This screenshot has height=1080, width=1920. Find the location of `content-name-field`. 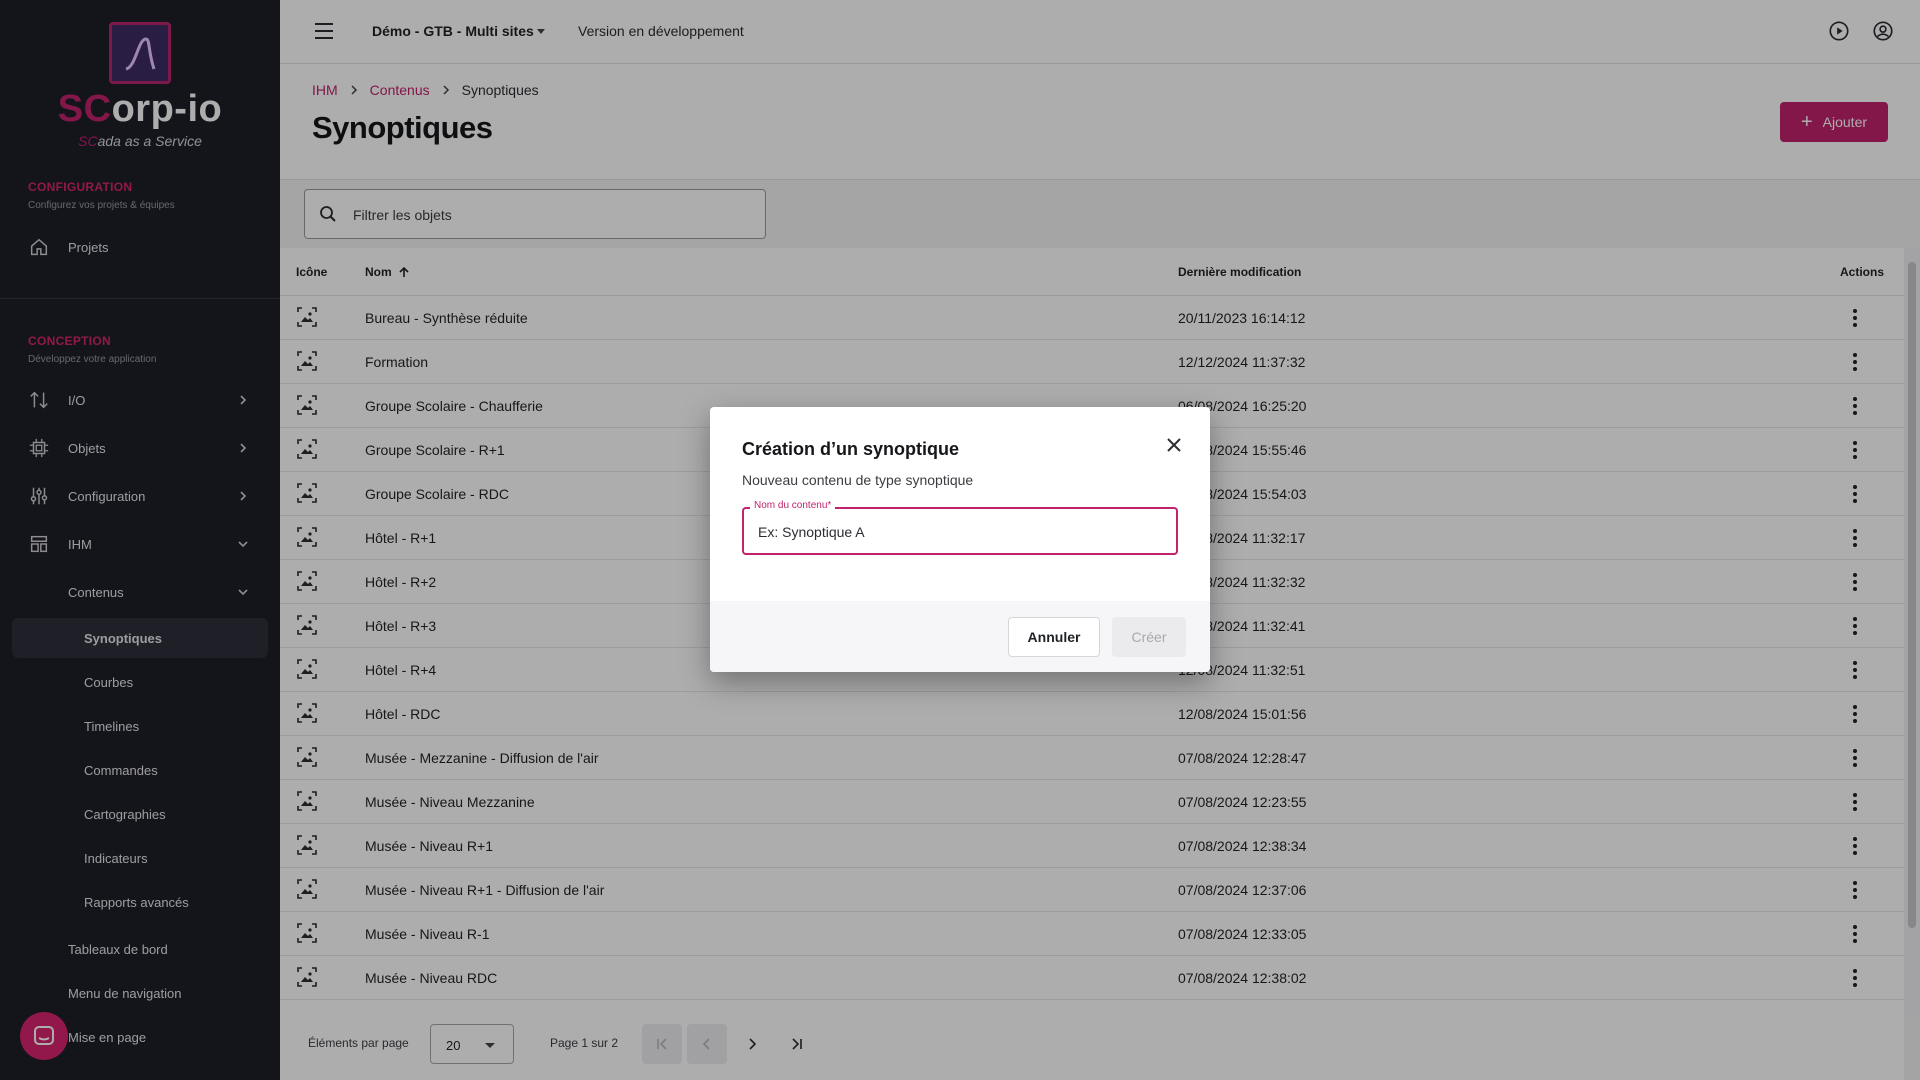

content-name-field is located at coordinates (960, 531).